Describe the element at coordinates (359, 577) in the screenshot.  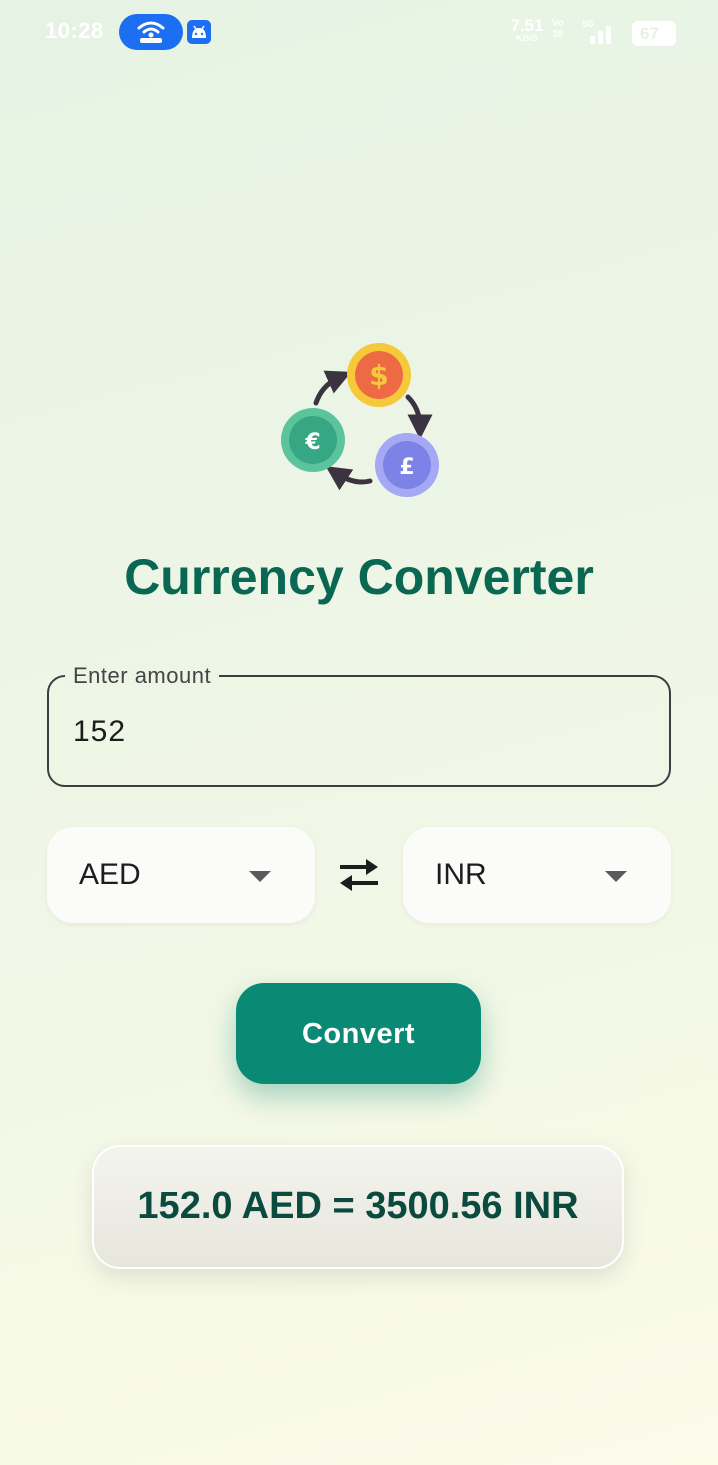
I see `page-title: Currency Converter` at that location.